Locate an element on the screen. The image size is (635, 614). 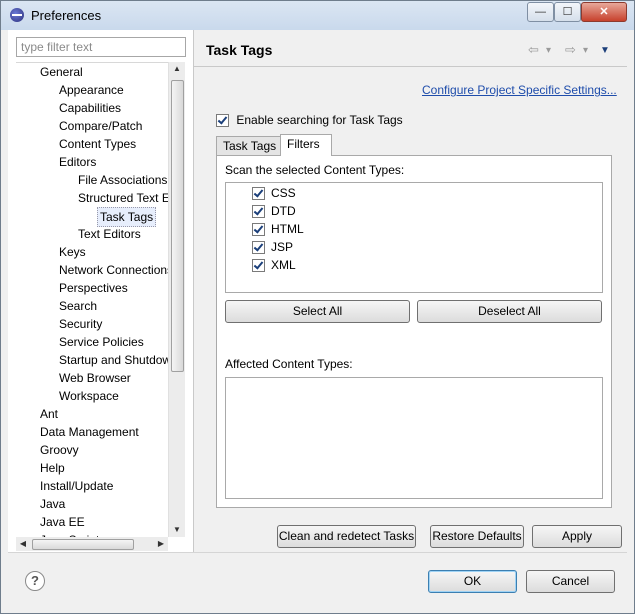
content-type-label: CSS is located at coordinates (283, 193).